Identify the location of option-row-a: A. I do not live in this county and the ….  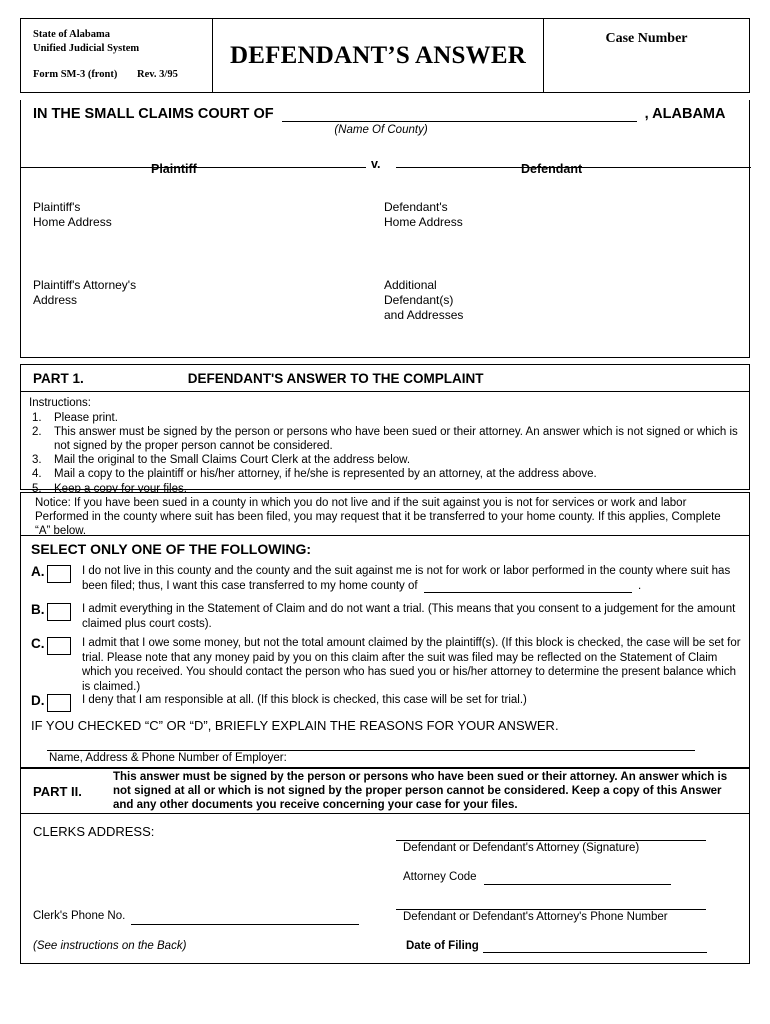
(386, 578).